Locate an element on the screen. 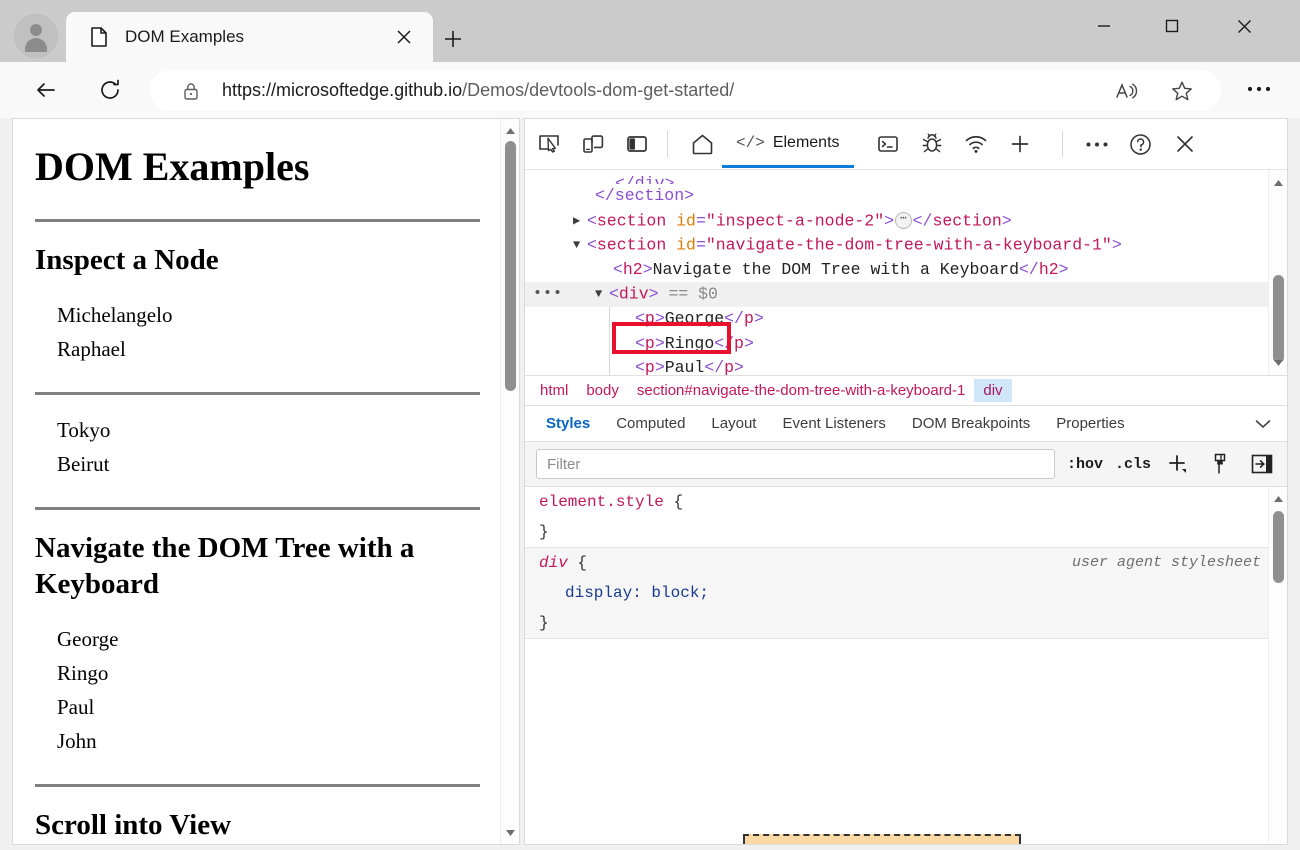 The image size is (1300, 850). dom-tree-row: <p>Paul</p> is located at coordinates (897, 365).